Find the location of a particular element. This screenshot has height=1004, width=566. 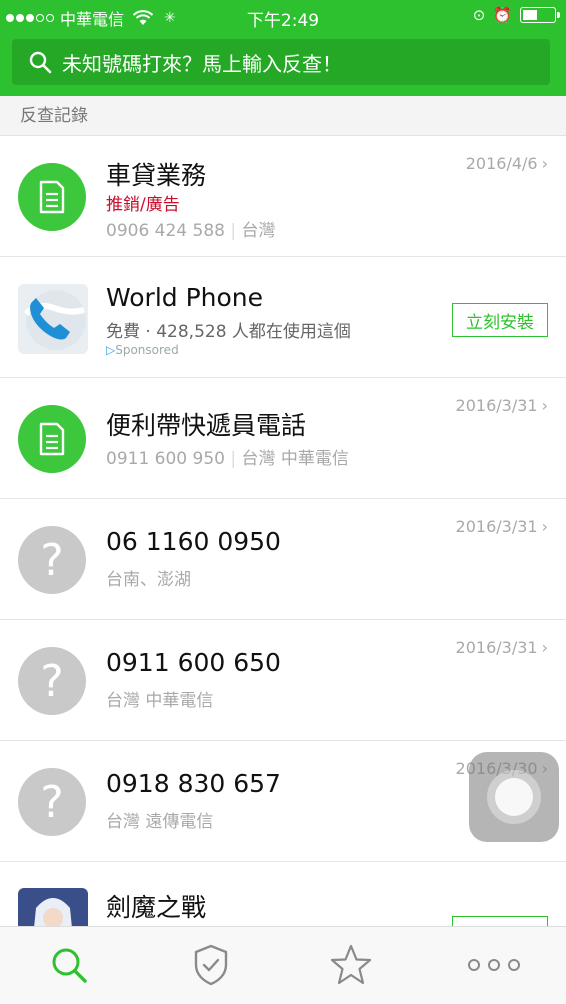

phone-number-title: 06 1160 0950 is located at coordinates (193, 541).